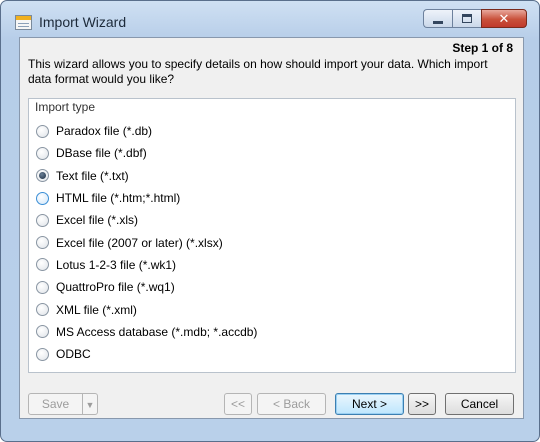 The image size is (540, 442). I want to click on import-type-option: Text file (*.txt), so click(146, 176).